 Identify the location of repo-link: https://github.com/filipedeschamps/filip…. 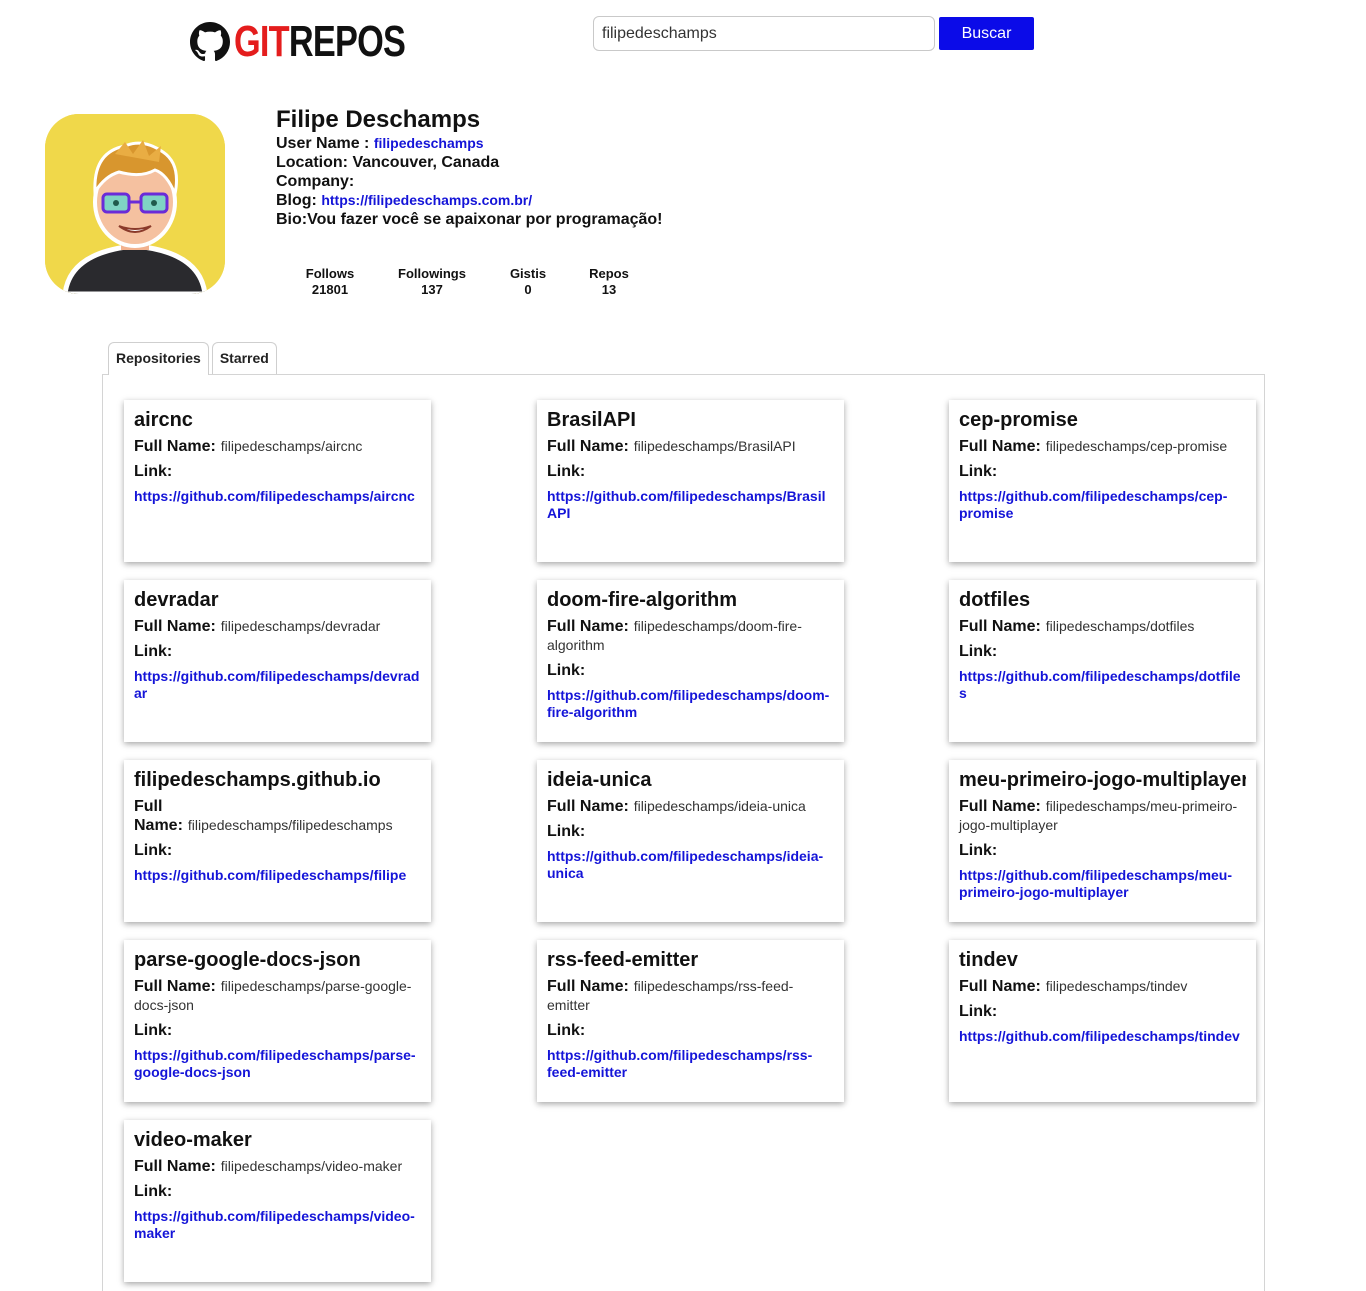
(277, 875).